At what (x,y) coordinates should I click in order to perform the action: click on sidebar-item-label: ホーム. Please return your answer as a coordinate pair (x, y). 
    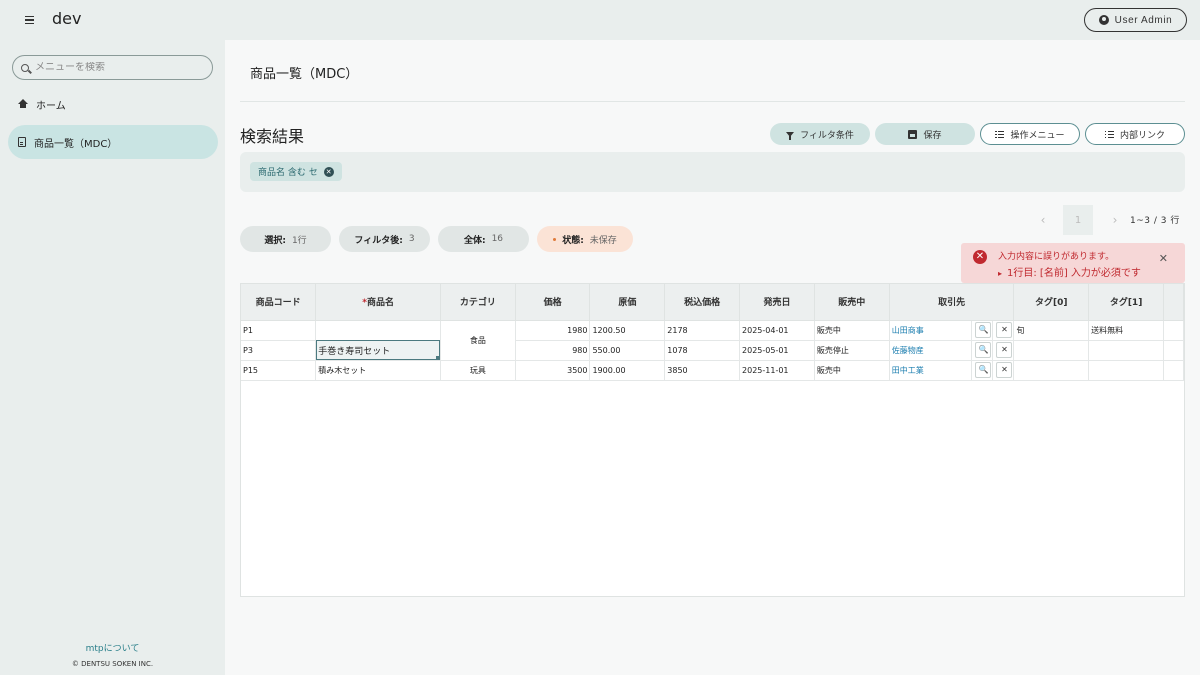
    Looking at the image, I should click on (51, 106).